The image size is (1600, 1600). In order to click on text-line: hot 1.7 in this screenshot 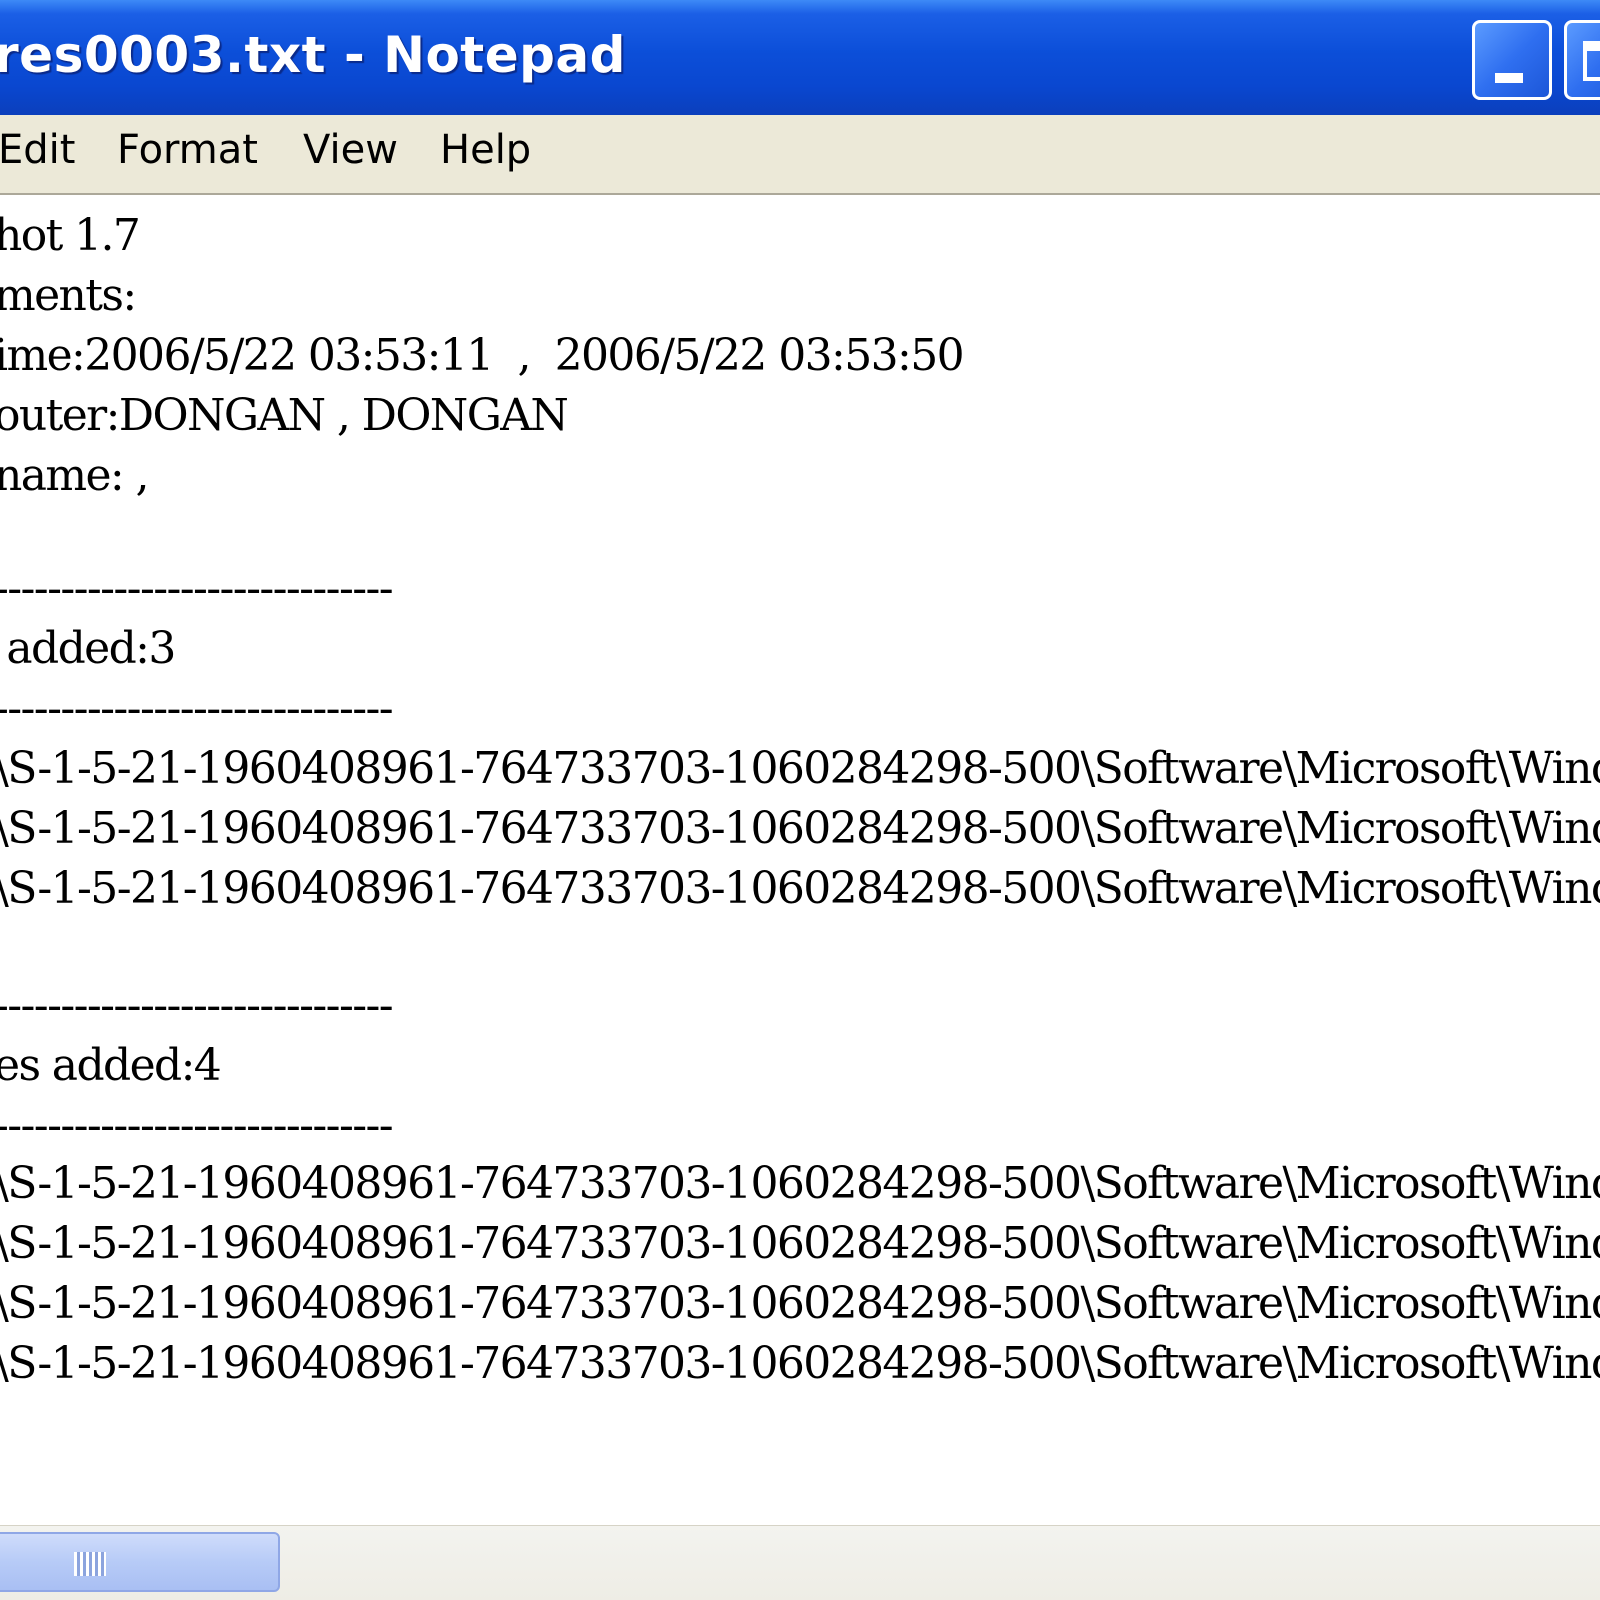, I will do `click(70, 235)`.